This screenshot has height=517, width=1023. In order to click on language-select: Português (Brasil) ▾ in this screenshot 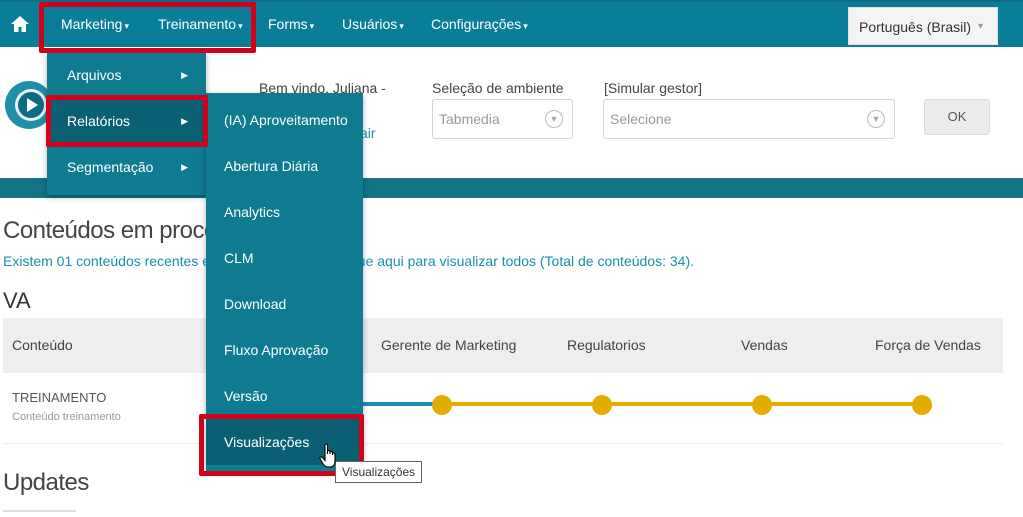, I will do `click(923, 26)`.